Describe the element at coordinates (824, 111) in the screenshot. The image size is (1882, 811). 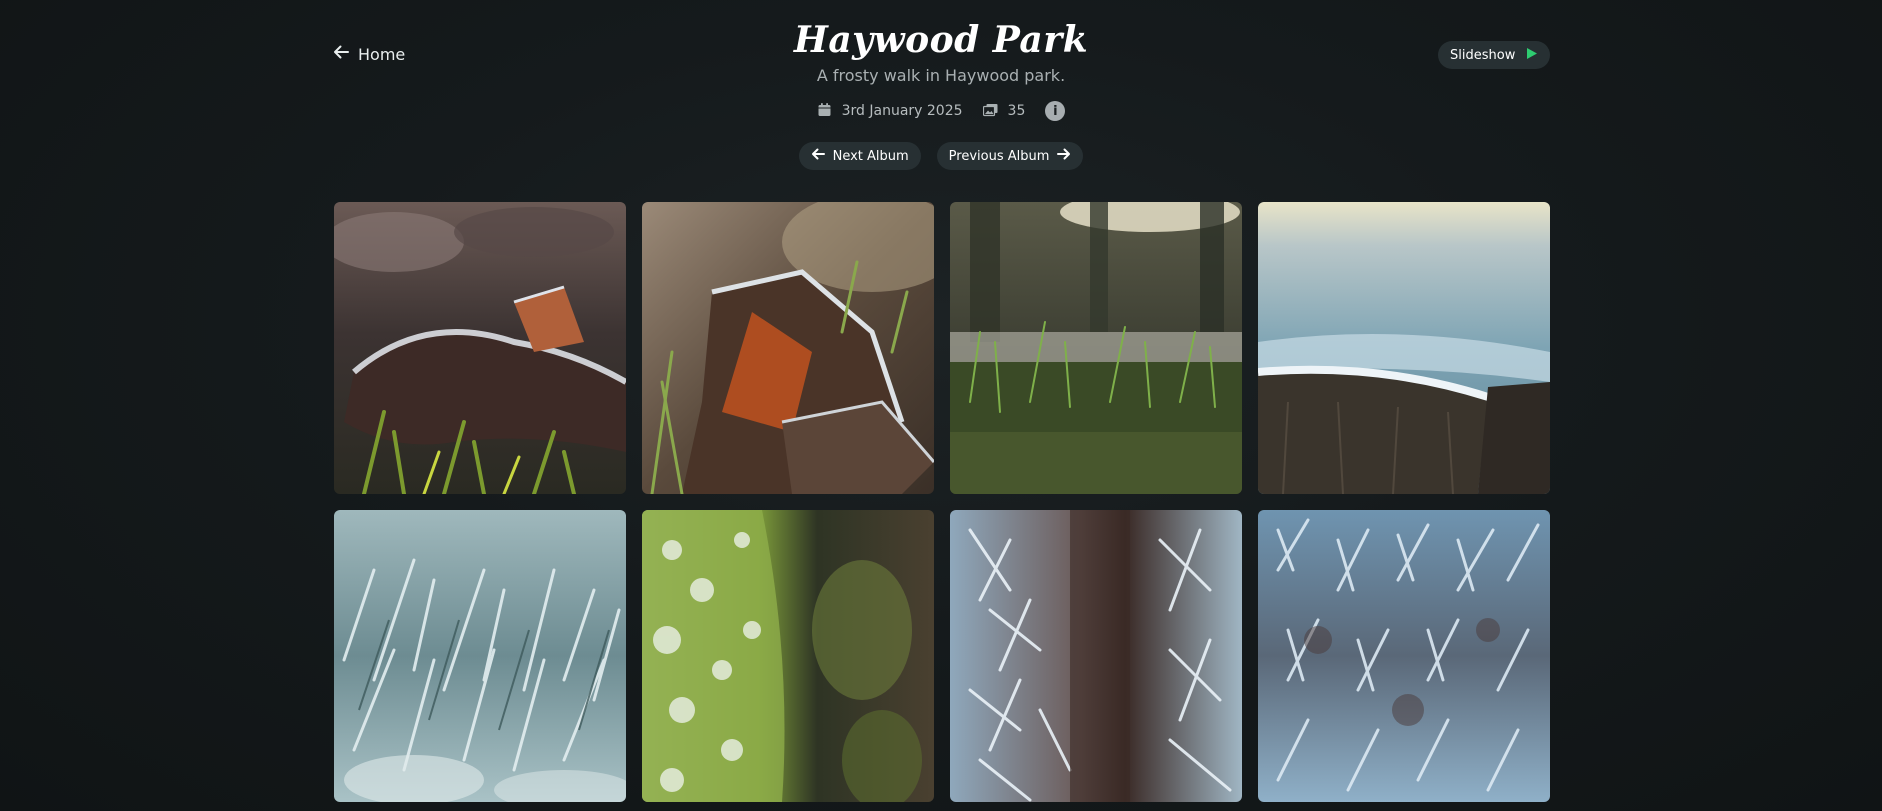
I see `calendar-icon` at that location.